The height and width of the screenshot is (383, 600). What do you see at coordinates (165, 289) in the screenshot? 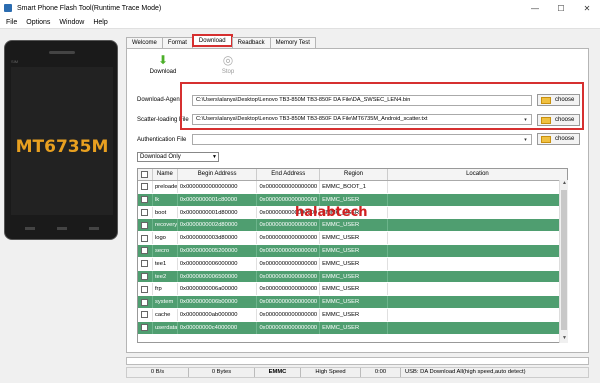
I see `cell-name: frp` at bounding box center [165, 289].